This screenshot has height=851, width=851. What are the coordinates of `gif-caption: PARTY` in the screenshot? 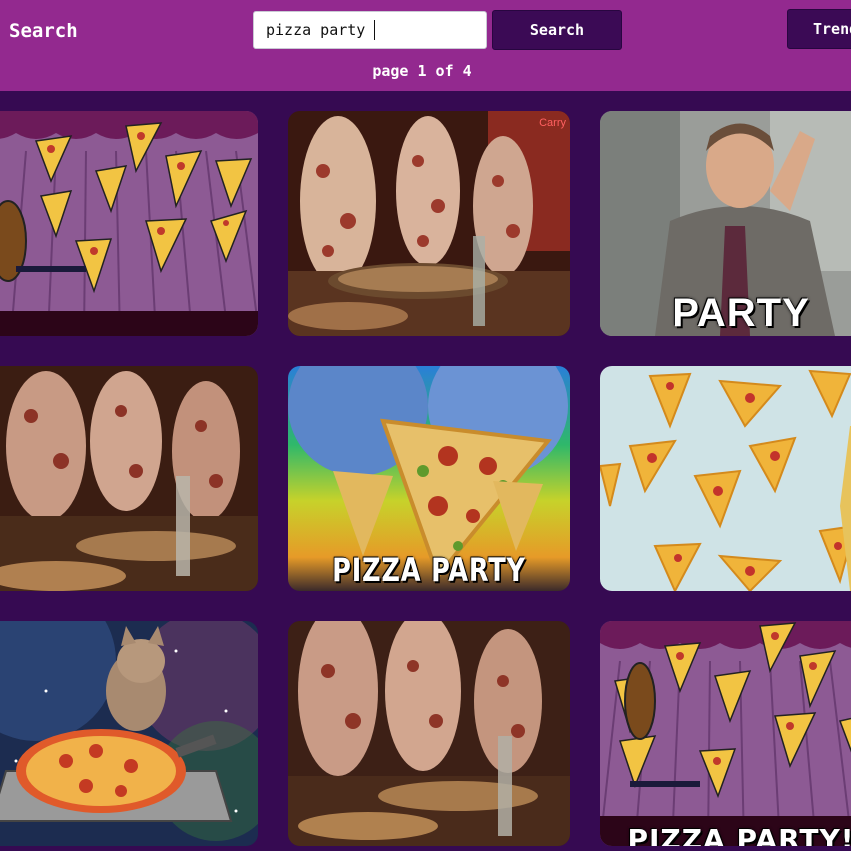 It's located at (741, 313).